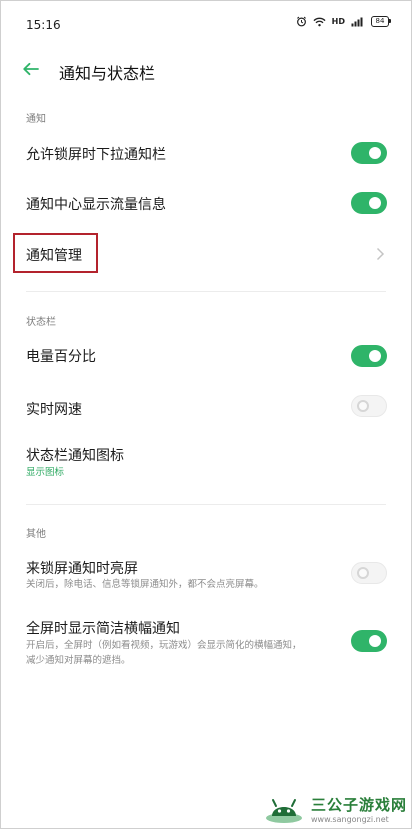  Describe the element at coordinates (301, 21) in the screenshot. I see `alarm-icon` at that location.